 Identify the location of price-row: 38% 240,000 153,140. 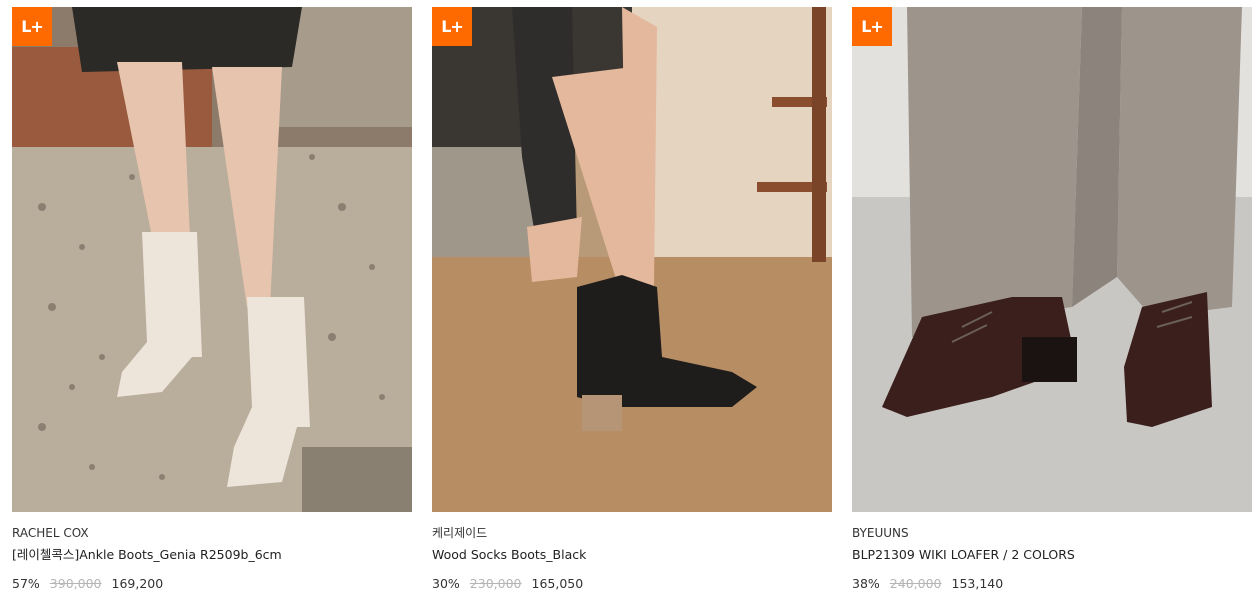
(1052, 583).